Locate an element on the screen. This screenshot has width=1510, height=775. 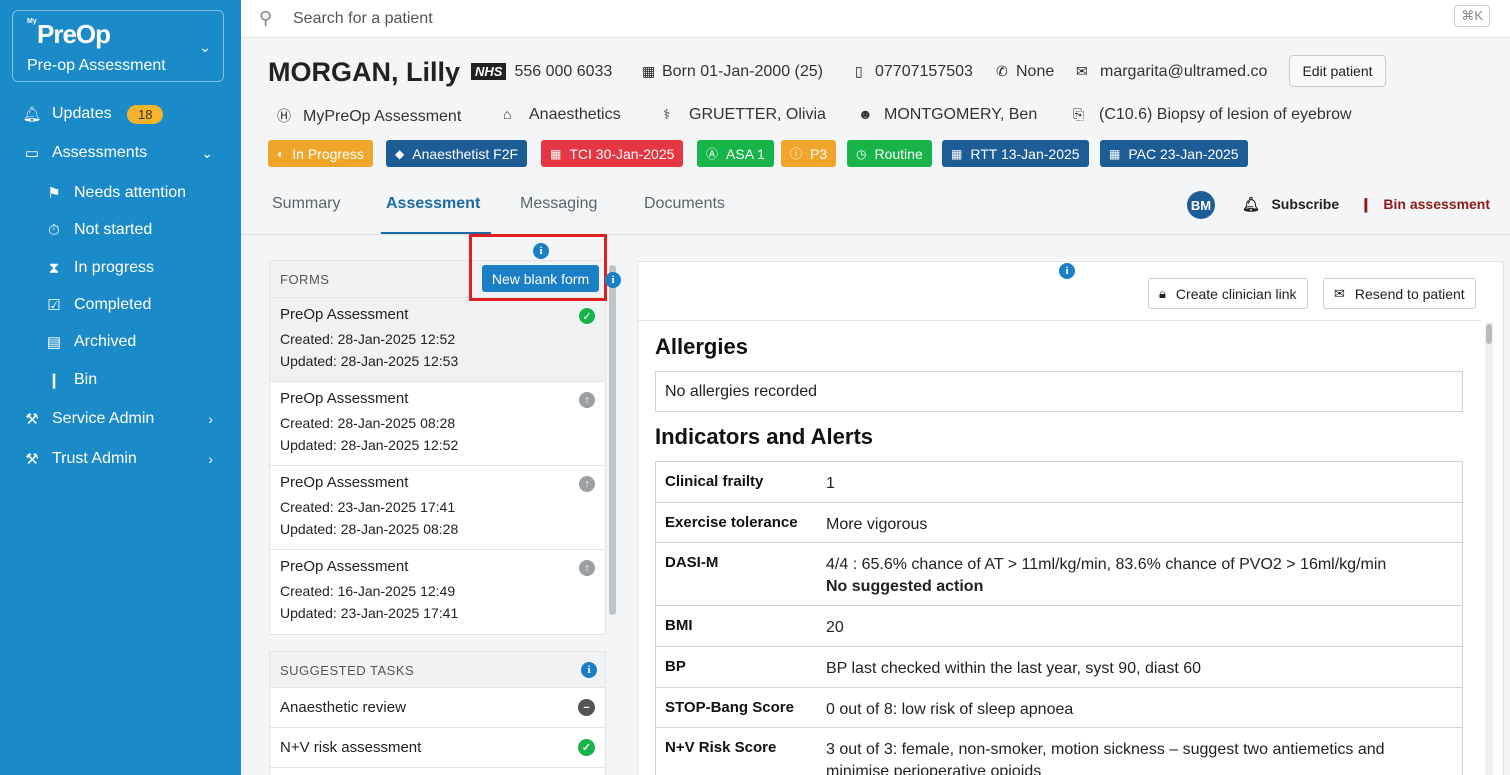
nhs-number-value: 556 000 6033 is located at coordinates (563, 71).